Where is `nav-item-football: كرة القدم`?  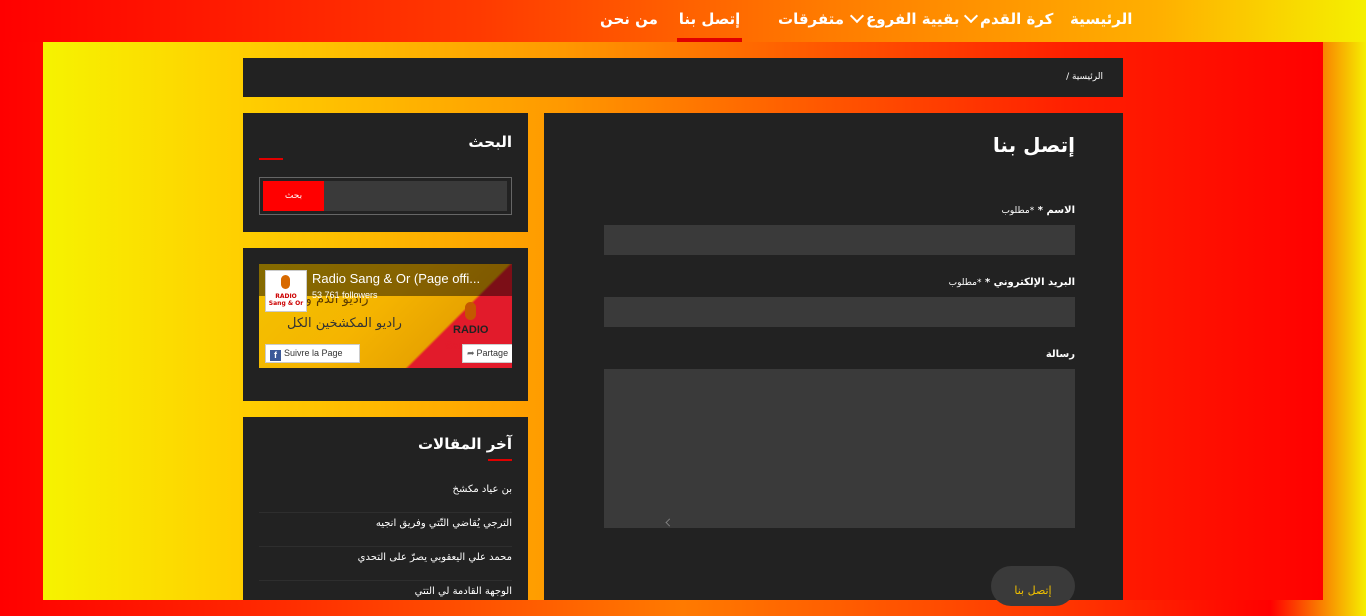 nav-item-football: كرة القدم is located at coordinates (1008, 21).